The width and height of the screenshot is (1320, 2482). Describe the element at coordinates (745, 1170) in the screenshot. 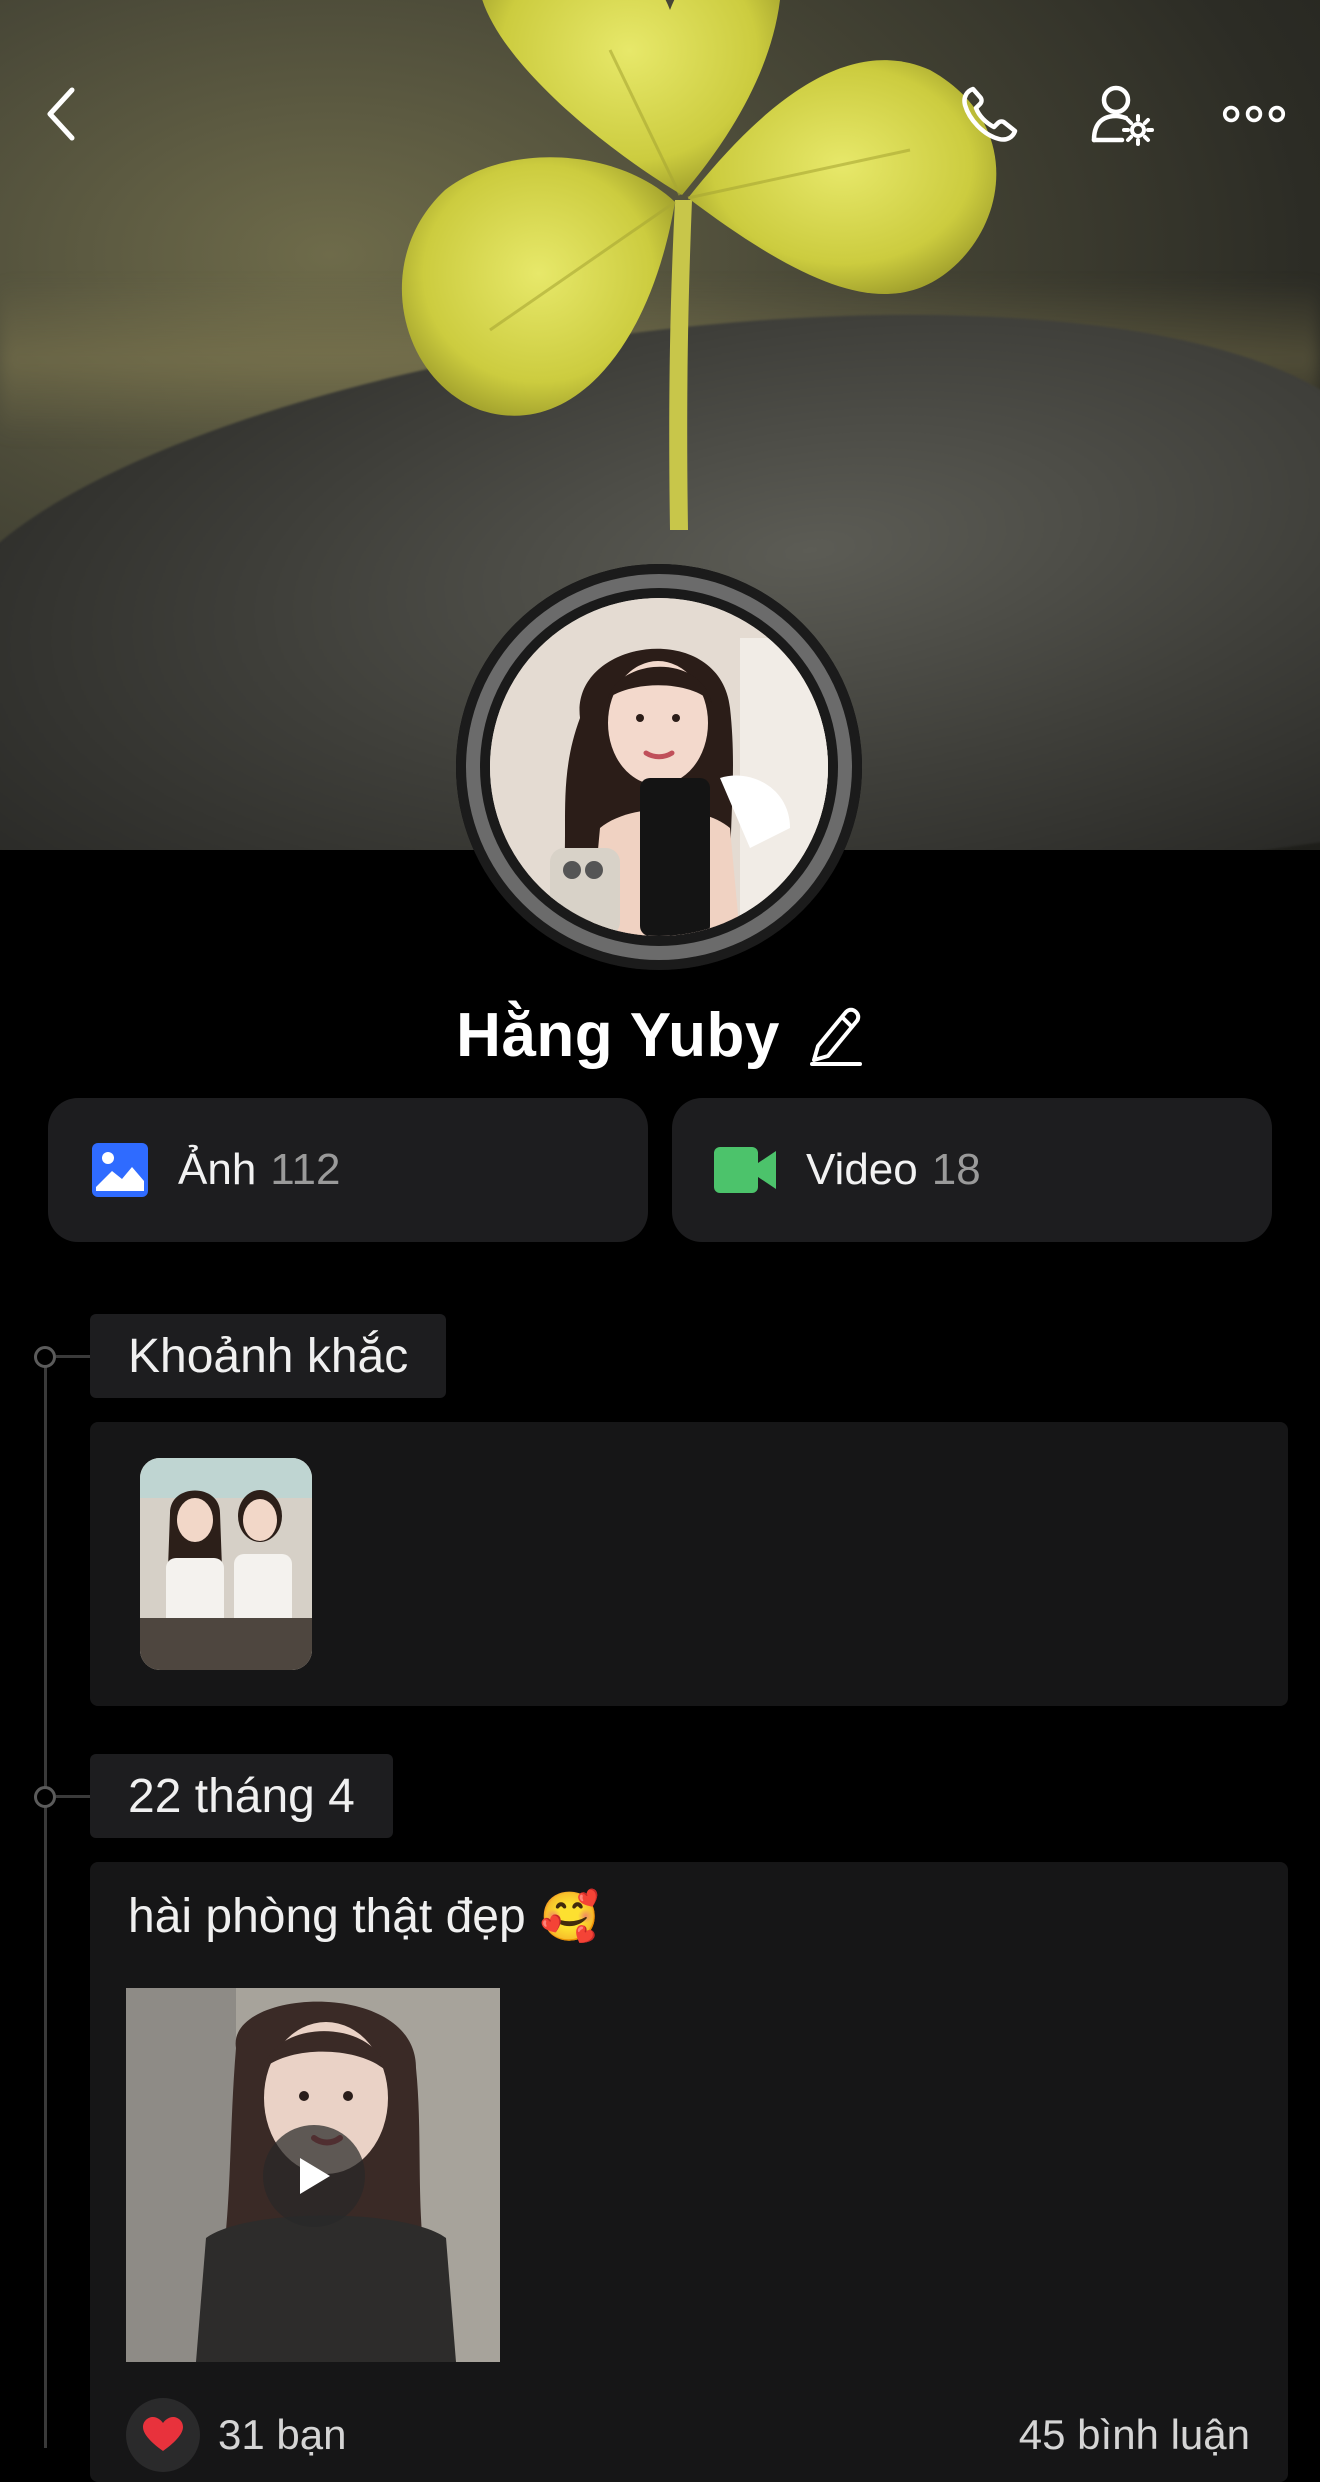

I see `video-camera-icon` at that location.